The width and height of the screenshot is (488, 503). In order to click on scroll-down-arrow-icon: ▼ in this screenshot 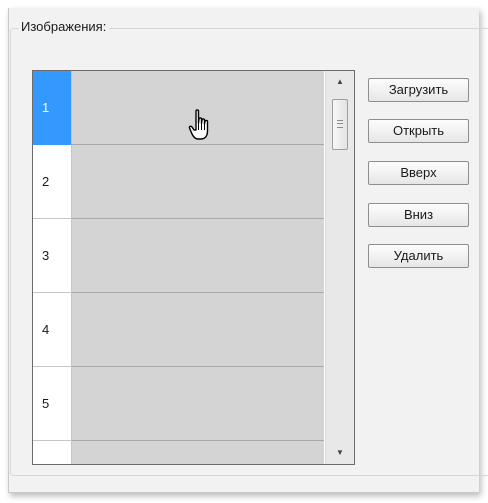, I will do `click(340, 453)`.